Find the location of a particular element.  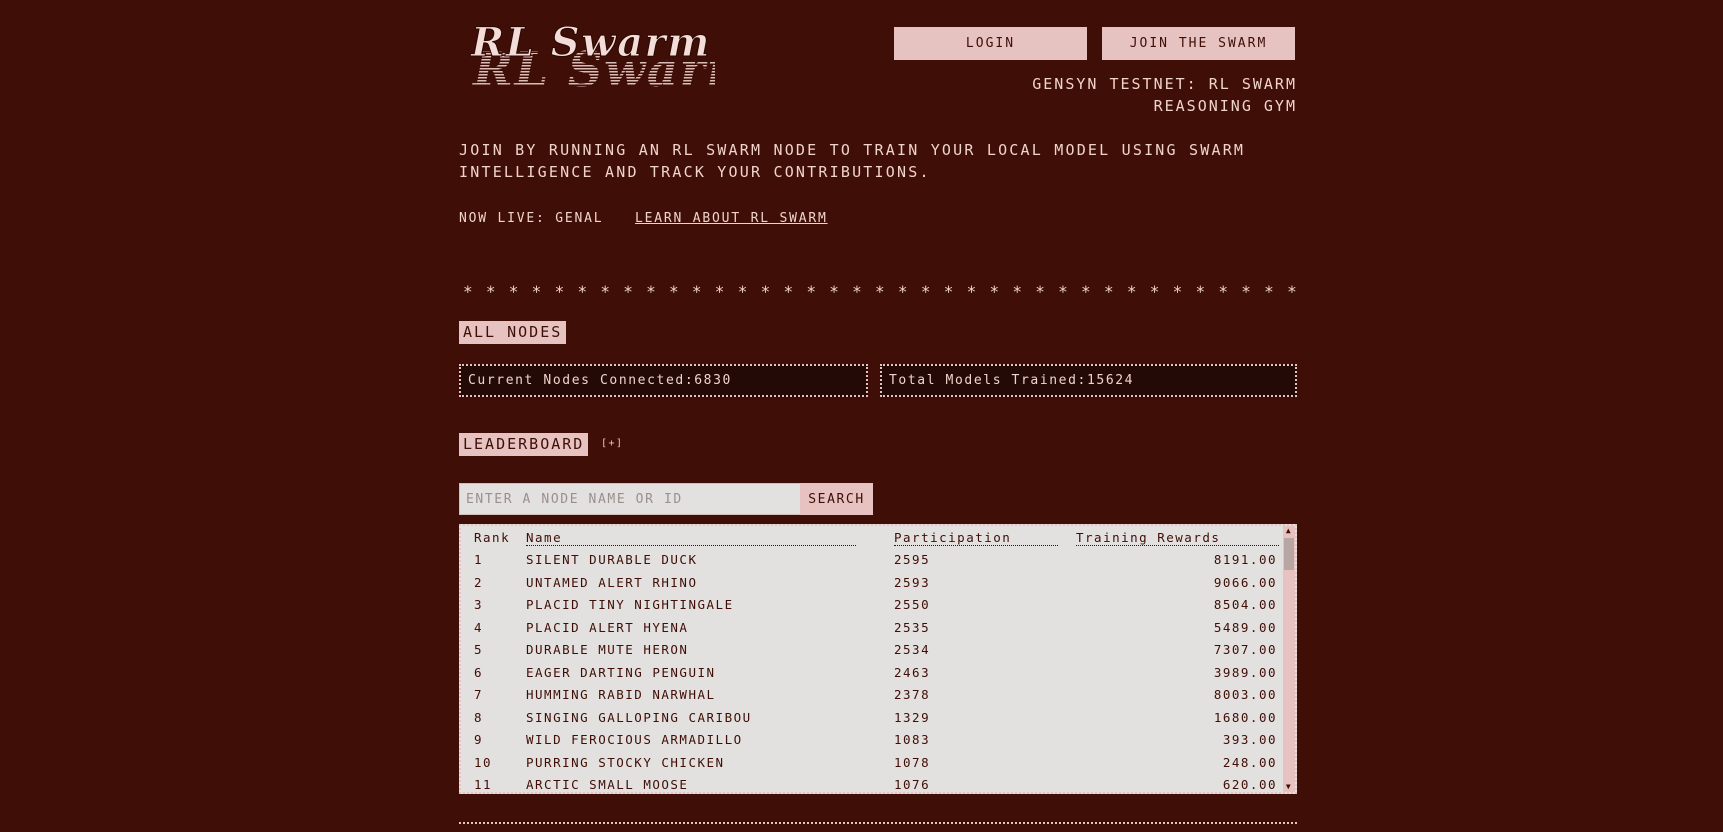

join-swarm-button: JOIN THE SWARM is located at coordinates (1198, 43).